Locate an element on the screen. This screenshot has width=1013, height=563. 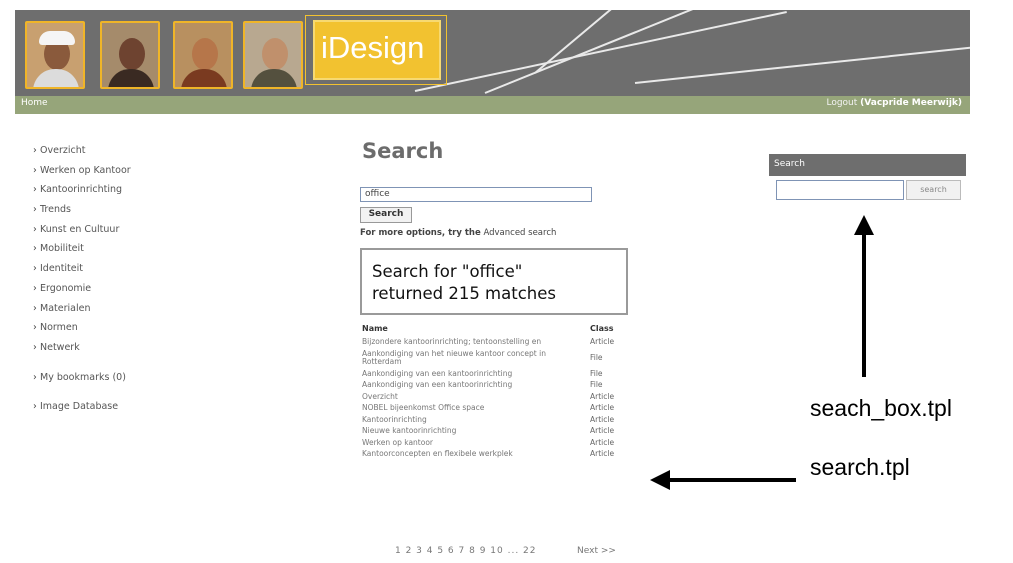
table-row: Werken op kantoor Article is located at coordinates (496, 442).